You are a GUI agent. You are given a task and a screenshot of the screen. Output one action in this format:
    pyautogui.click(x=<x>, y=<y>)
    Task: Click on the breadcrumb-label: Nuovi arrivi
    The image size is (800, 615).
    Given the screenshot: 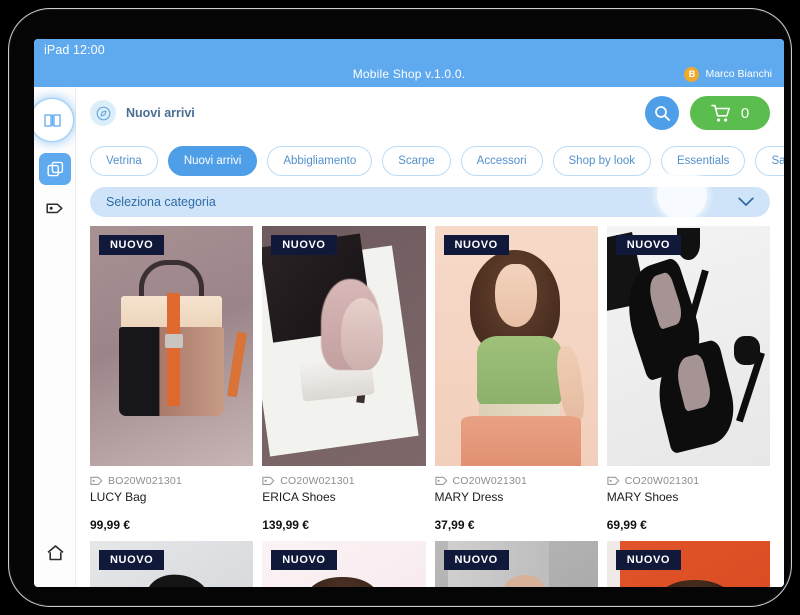 What is the action you would take?
    pyautogui.click(x=160, y=113)
    